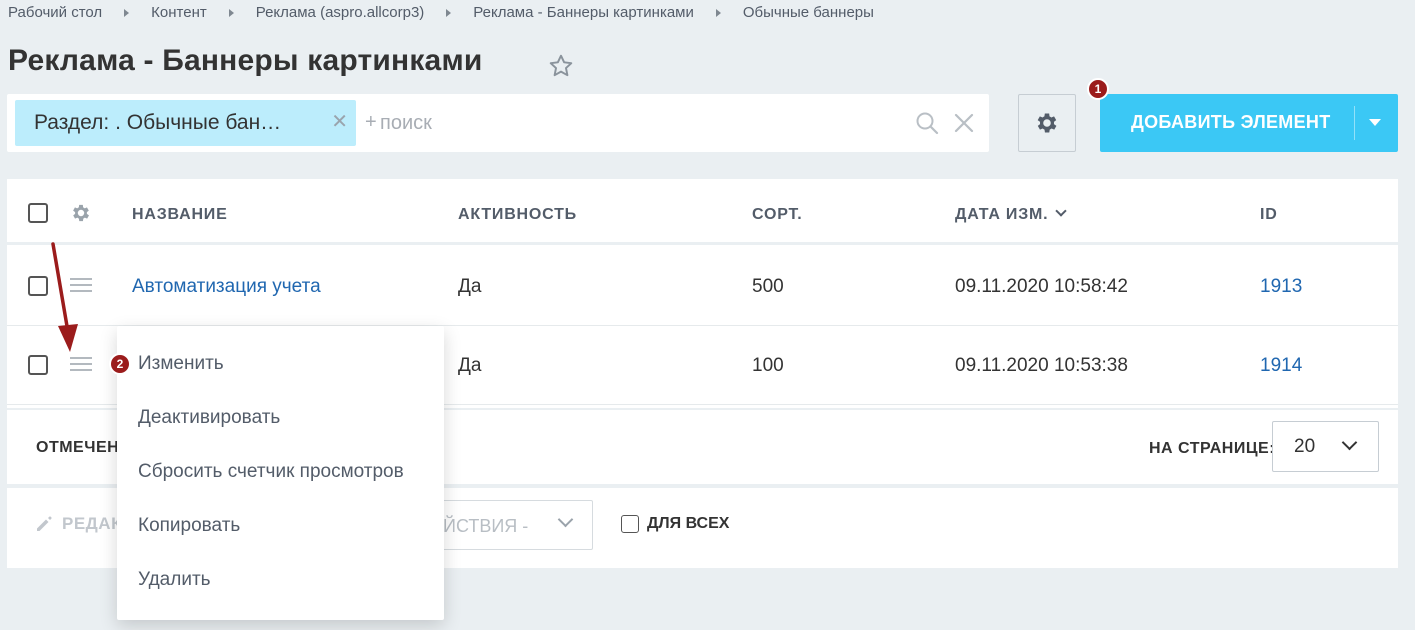 The image size is (1415, 630). What do you see at coordinates (55, 12) in the screenshot?
I see `breadcrumb-item-desktop: Рабочий стол` at bounding box center [55, 12].